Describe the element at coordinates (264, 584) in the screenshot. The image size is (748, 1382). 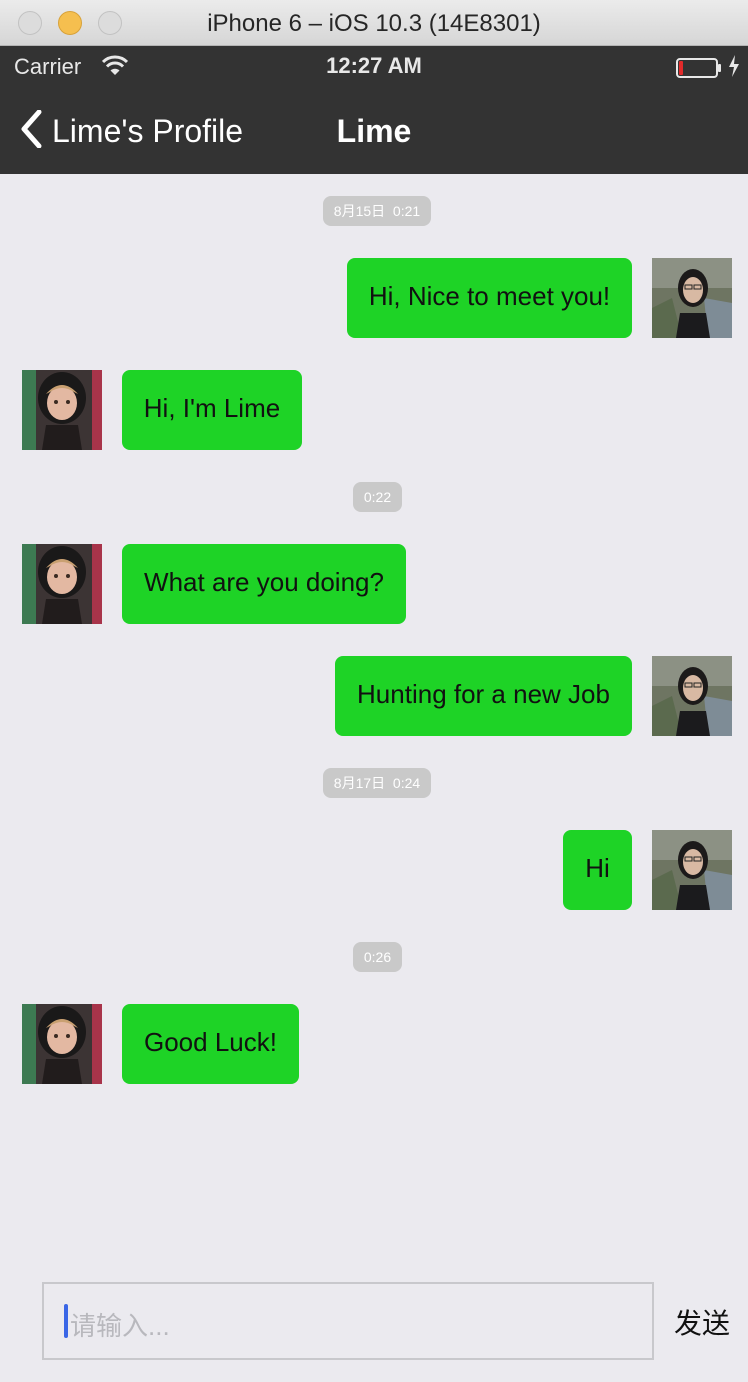
I see `incoming-message-bubble: What are you doing?` at that location.